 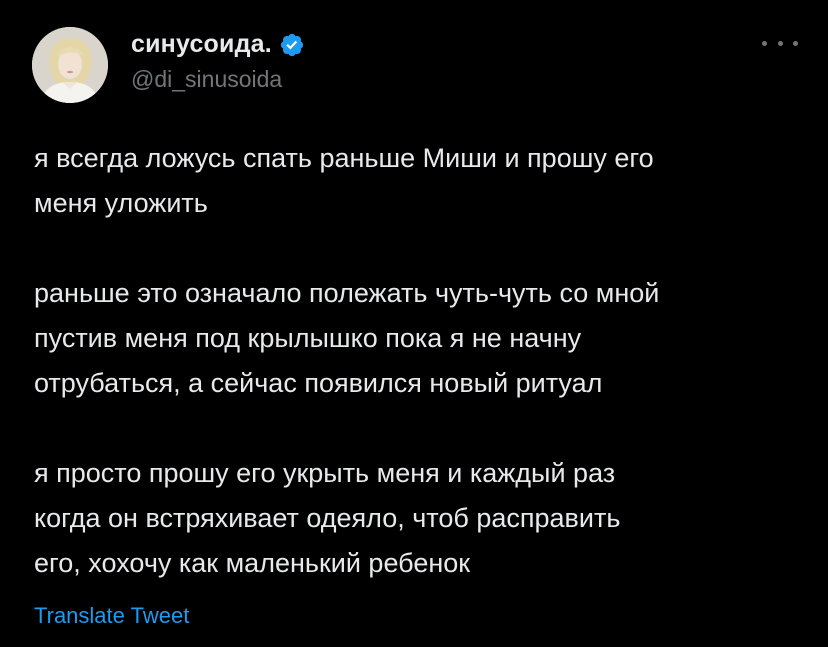 I want to click on translate-tweet-link: Translate Tweet, so click(x=111, y=616).